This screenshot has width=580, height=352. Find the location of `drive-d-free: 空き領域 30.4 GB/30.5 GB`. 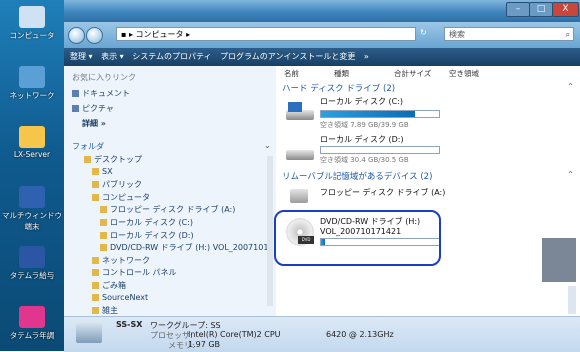

drive-d-free: 空き領域 30.4 GB/30.5 GB is located at coordinates (364, 160).